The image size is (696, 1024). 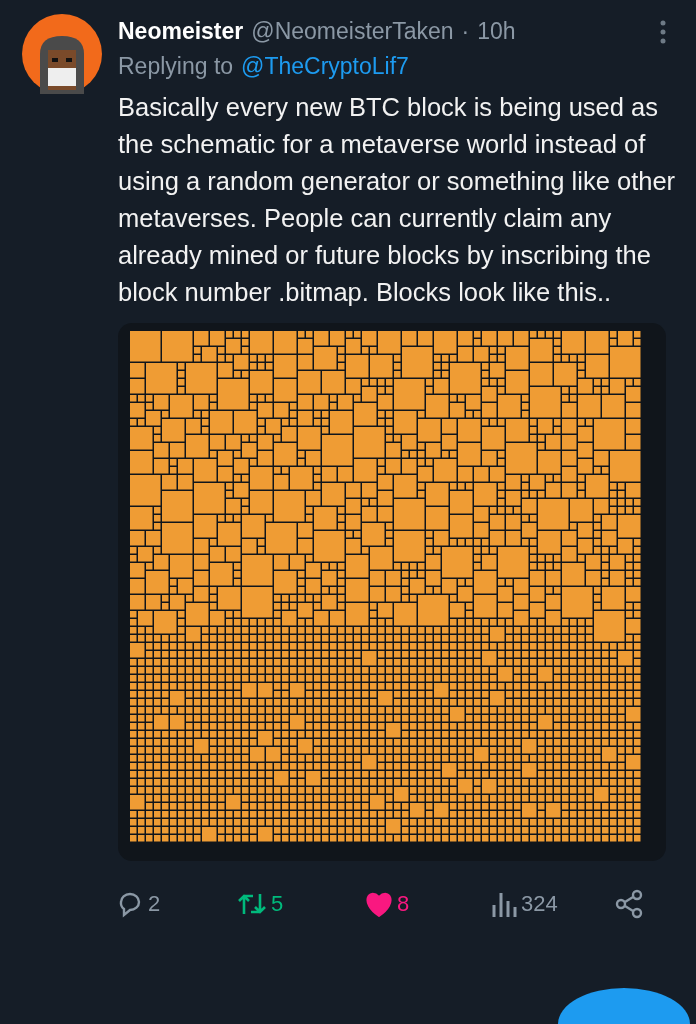 I want to click on post-time: 10h, so click(x=496, y=31).